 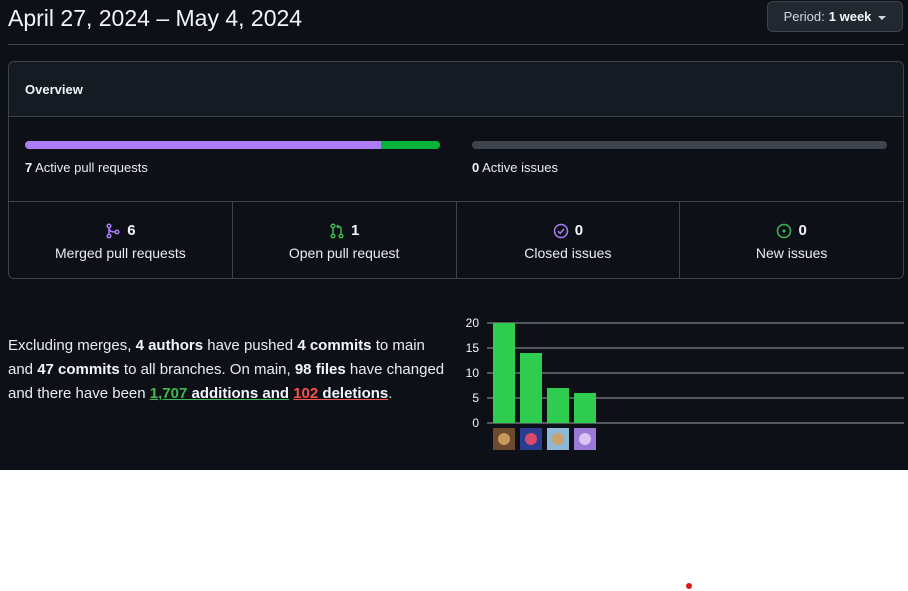 I want to click on overview-header: Overview, so click(x=456, y=89).